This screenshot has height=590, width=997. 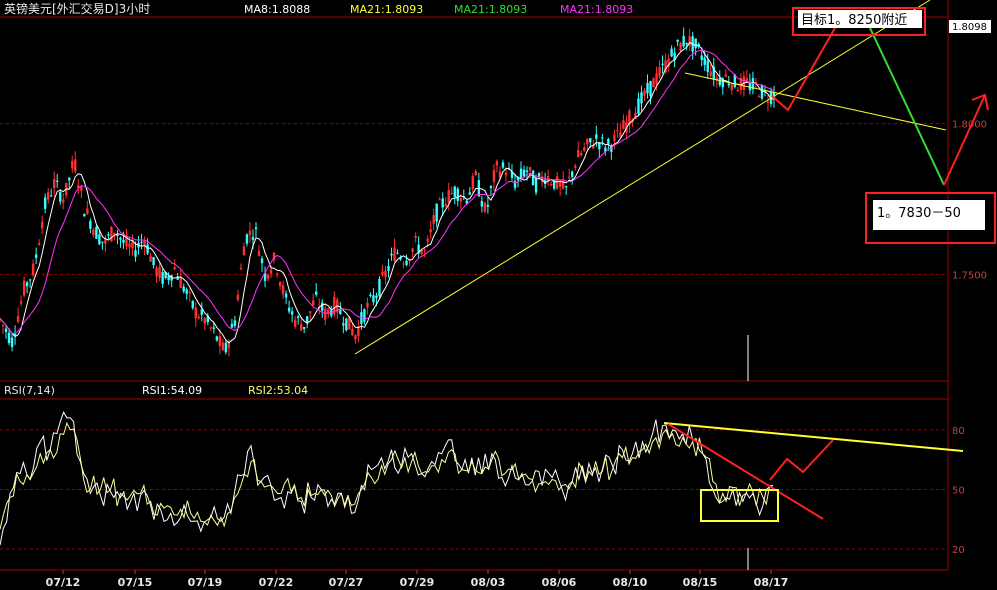 What do you see at coordinates (700, 582) in the screenshot?
I see `time-tick-label: 08/15` at bounding box center [700, 582].